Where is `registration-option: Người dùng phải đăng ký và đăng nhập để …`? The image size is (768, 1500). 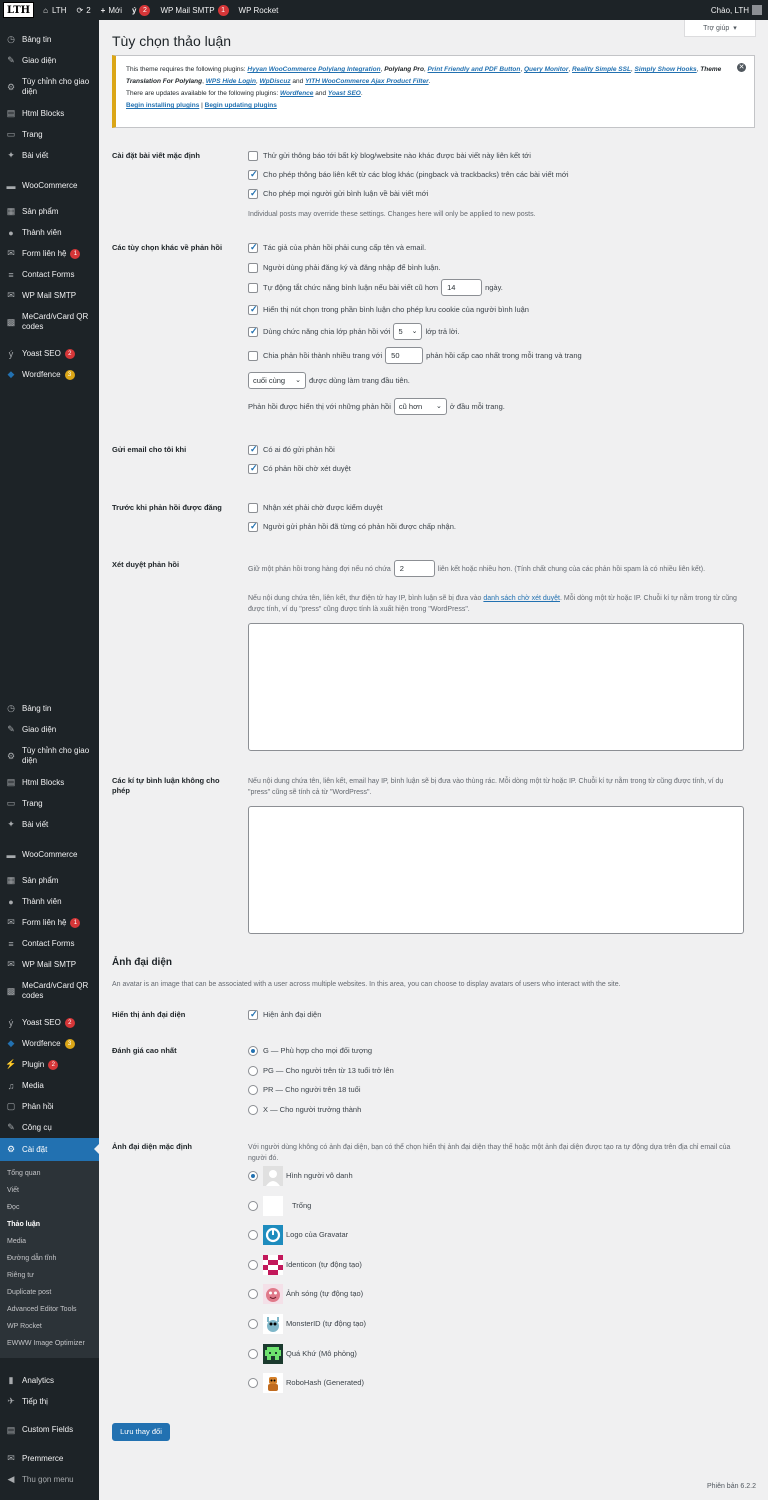
registration-option: Người dùng phải đăng ký và đăng nhập để … is located at coordinates (344, 268).